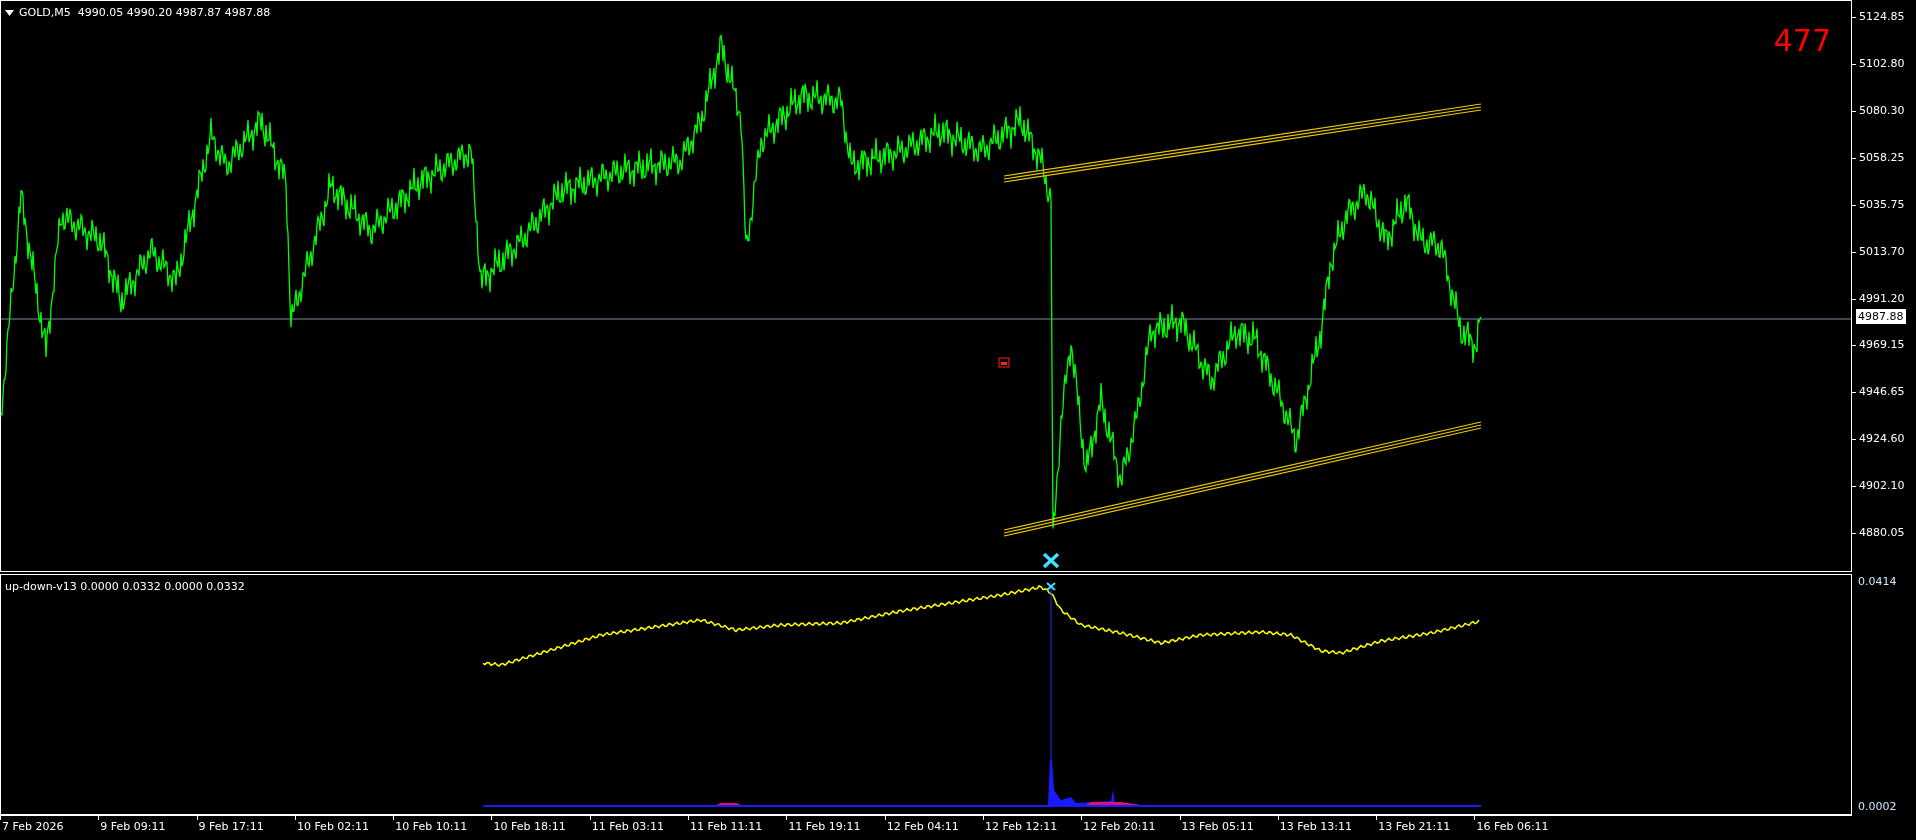 The image size is (1916, 840). What do you see at coordinates (333, 826) in the screenshot?
I see `time-label: 10 Feb 02:11` at bounding box center [333, 826].